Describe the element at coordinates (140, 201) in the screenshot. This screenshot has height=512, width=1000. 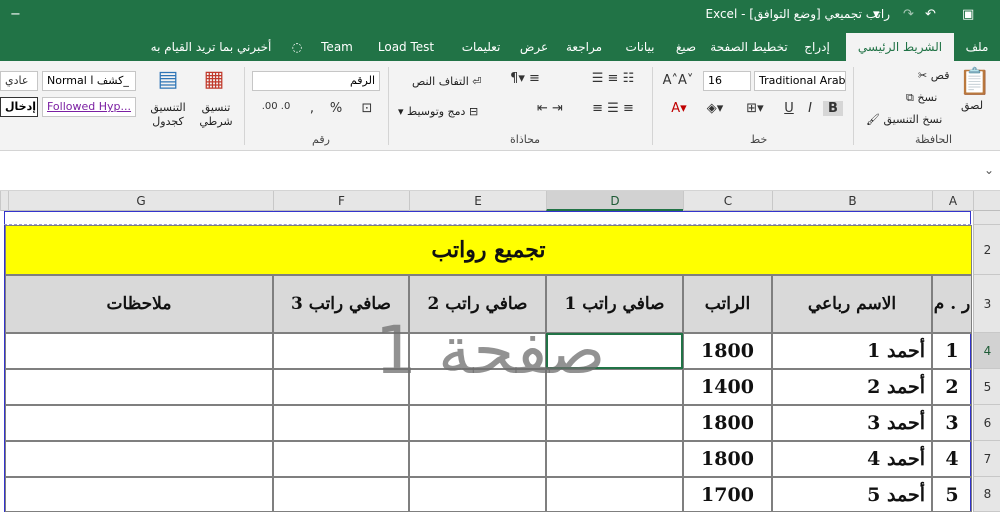
I see `column-header-g: G` at that location.